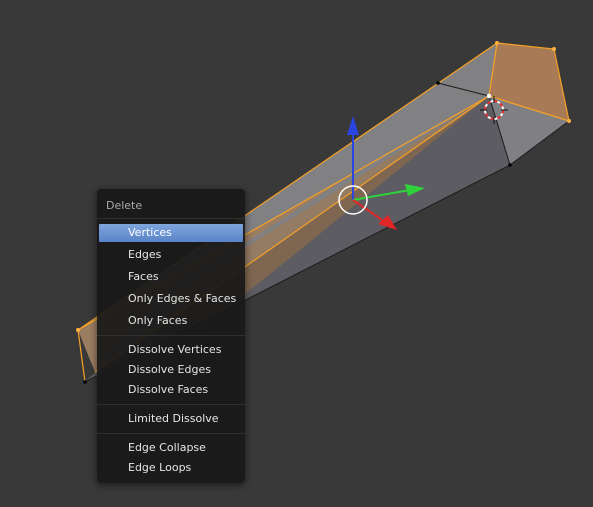  What do you see at coordinates (171, 468) in the screenshot?
I see `menu-item-edge-loops: Edge Loops` at bounding box center [171, 468].